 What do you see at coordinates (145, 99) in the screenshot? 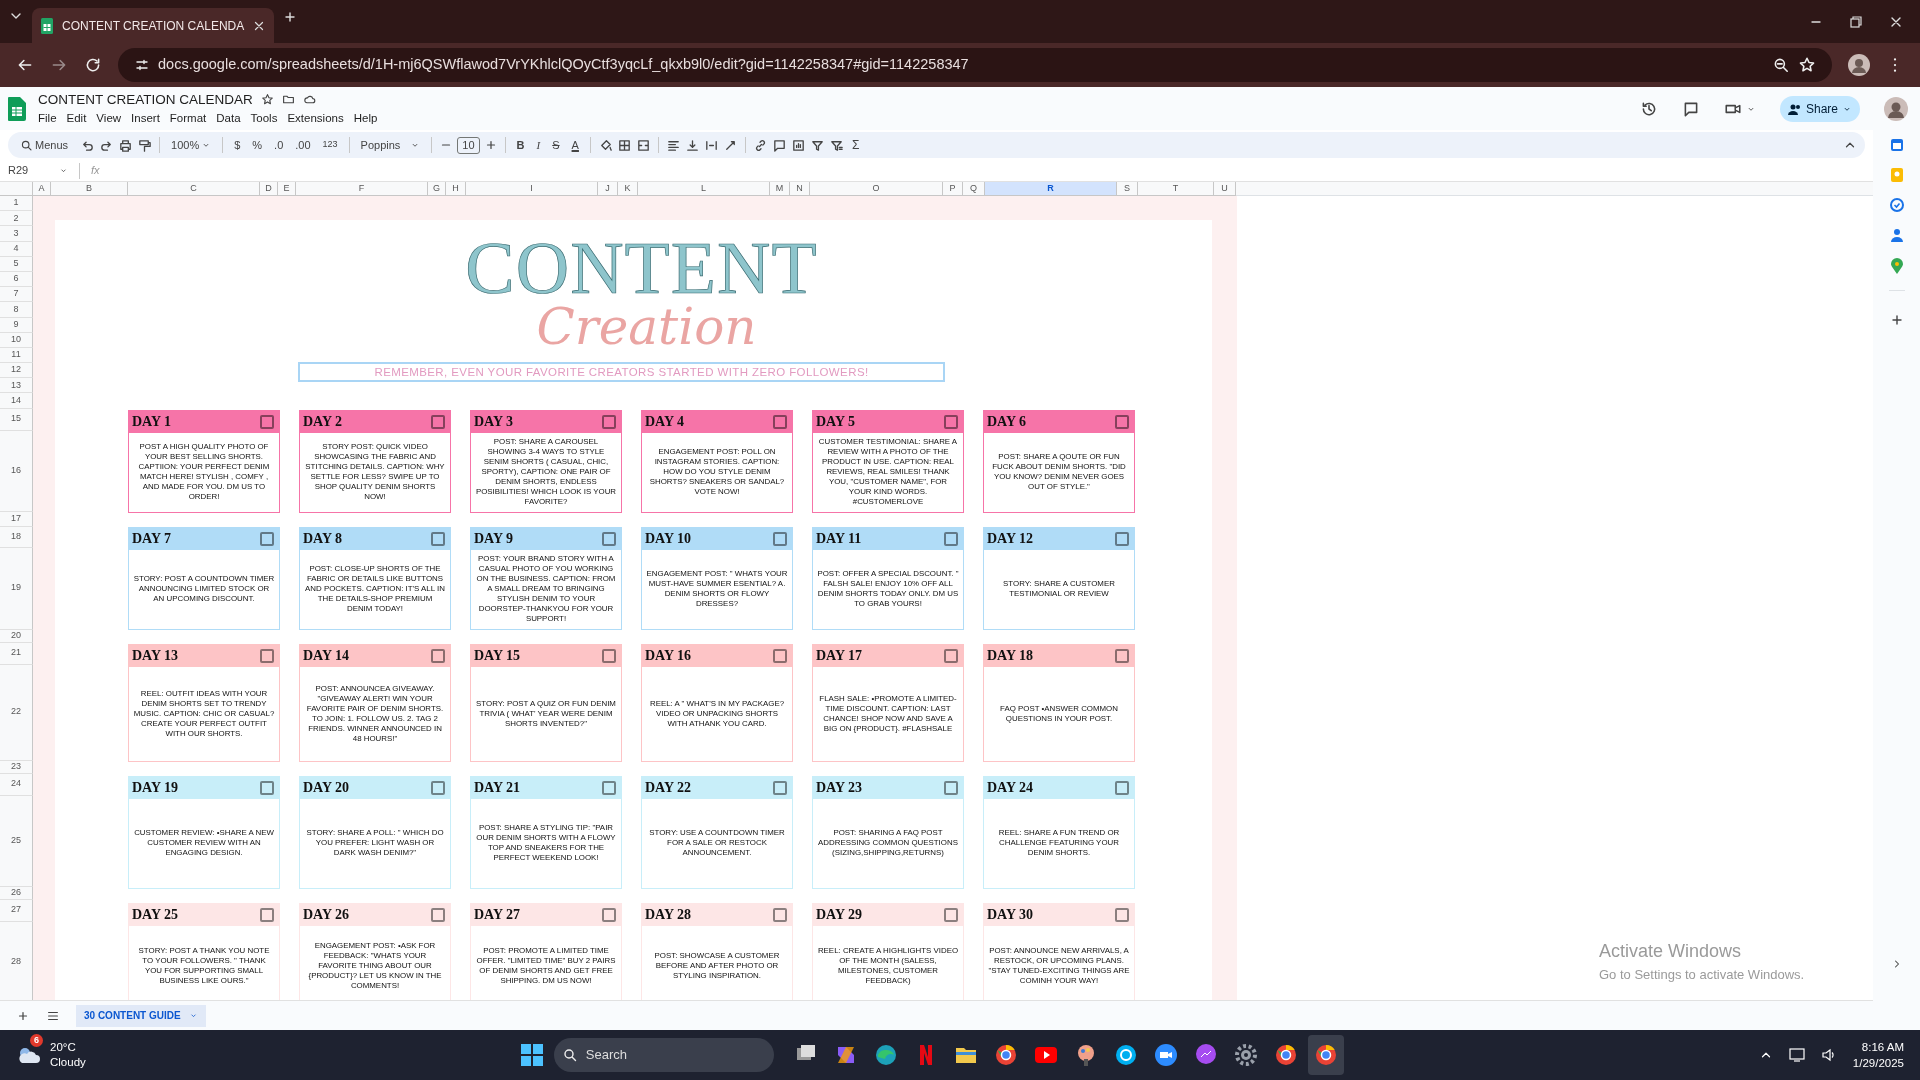
I see `document-title: CONTENT CREATION CALENDAR` at bounding box center [145, 99].